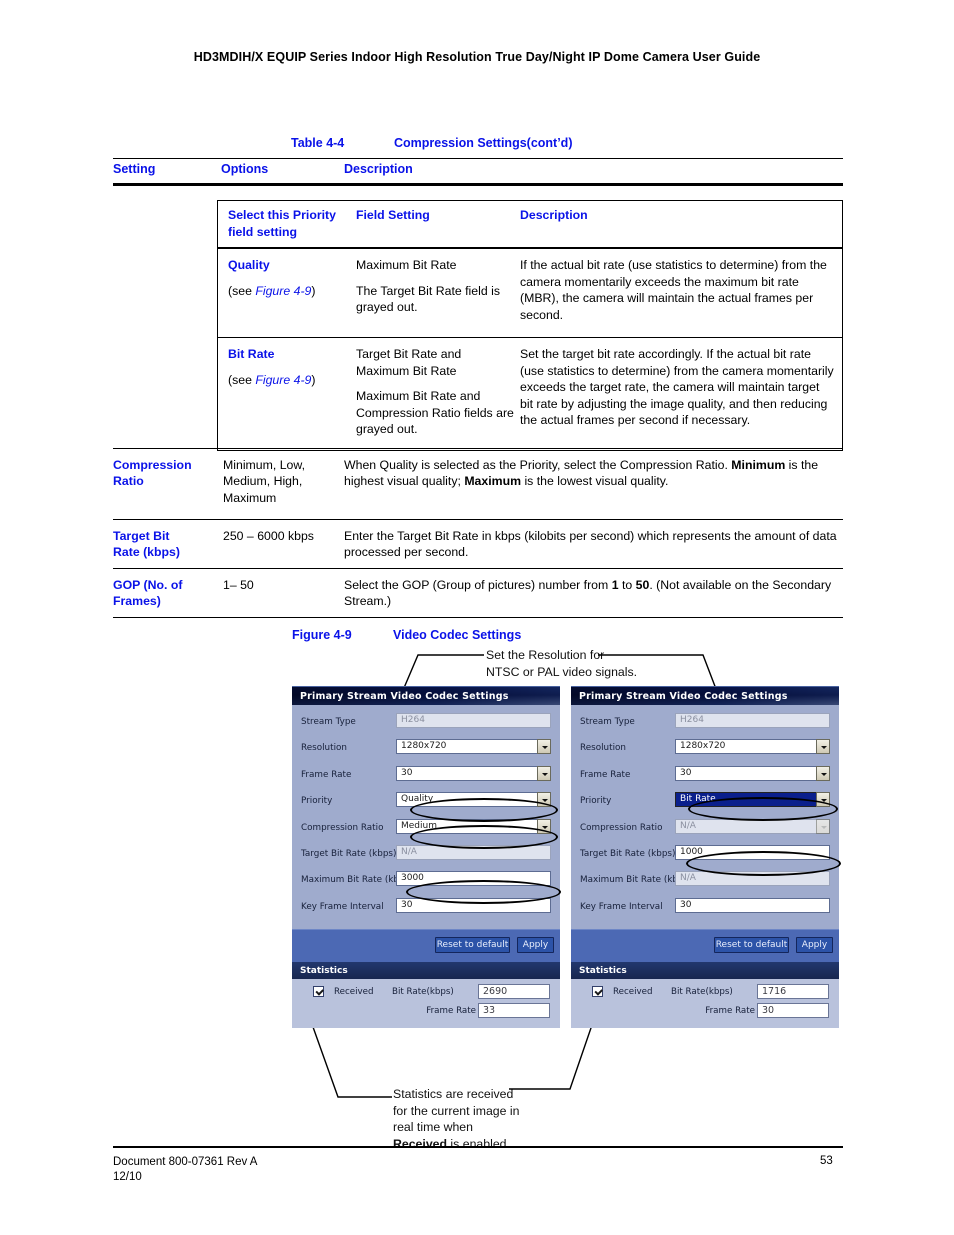 The image size is (954, 1235). I want to click on row-options-gop: 1– 50, so click(238, 585).